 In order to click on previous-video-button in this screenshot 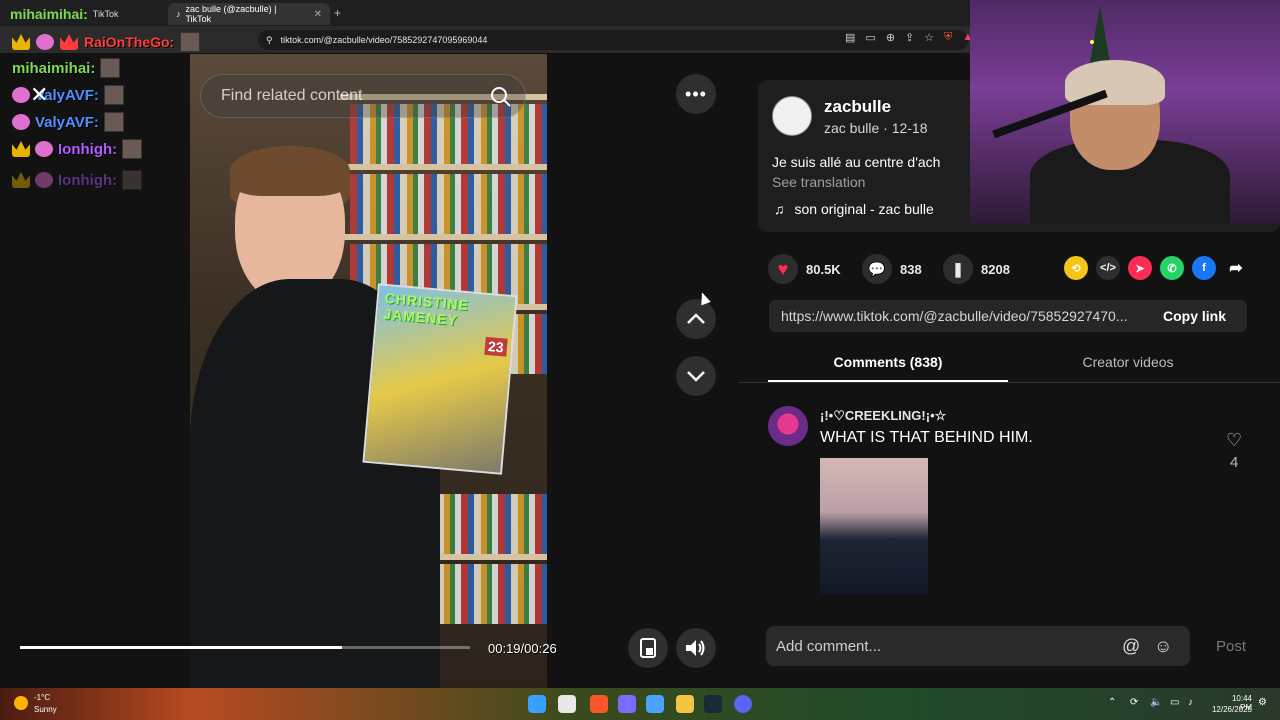, I will do `click(696, 319)`.